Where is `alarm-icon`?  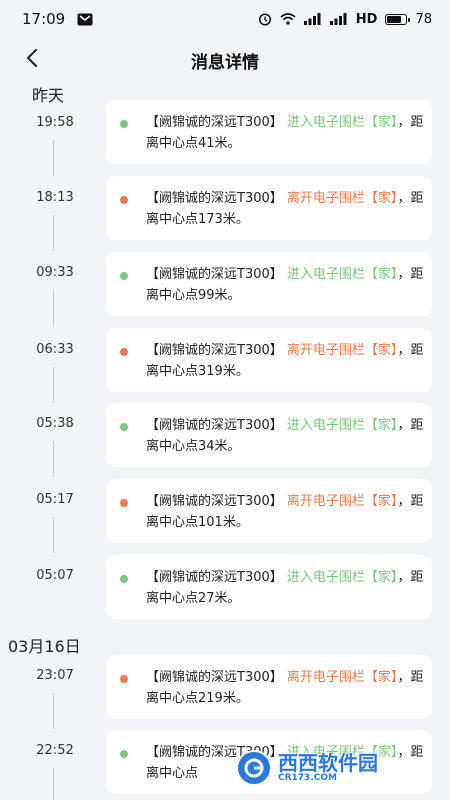 alarm-icon is located at coordinates (265, 19).